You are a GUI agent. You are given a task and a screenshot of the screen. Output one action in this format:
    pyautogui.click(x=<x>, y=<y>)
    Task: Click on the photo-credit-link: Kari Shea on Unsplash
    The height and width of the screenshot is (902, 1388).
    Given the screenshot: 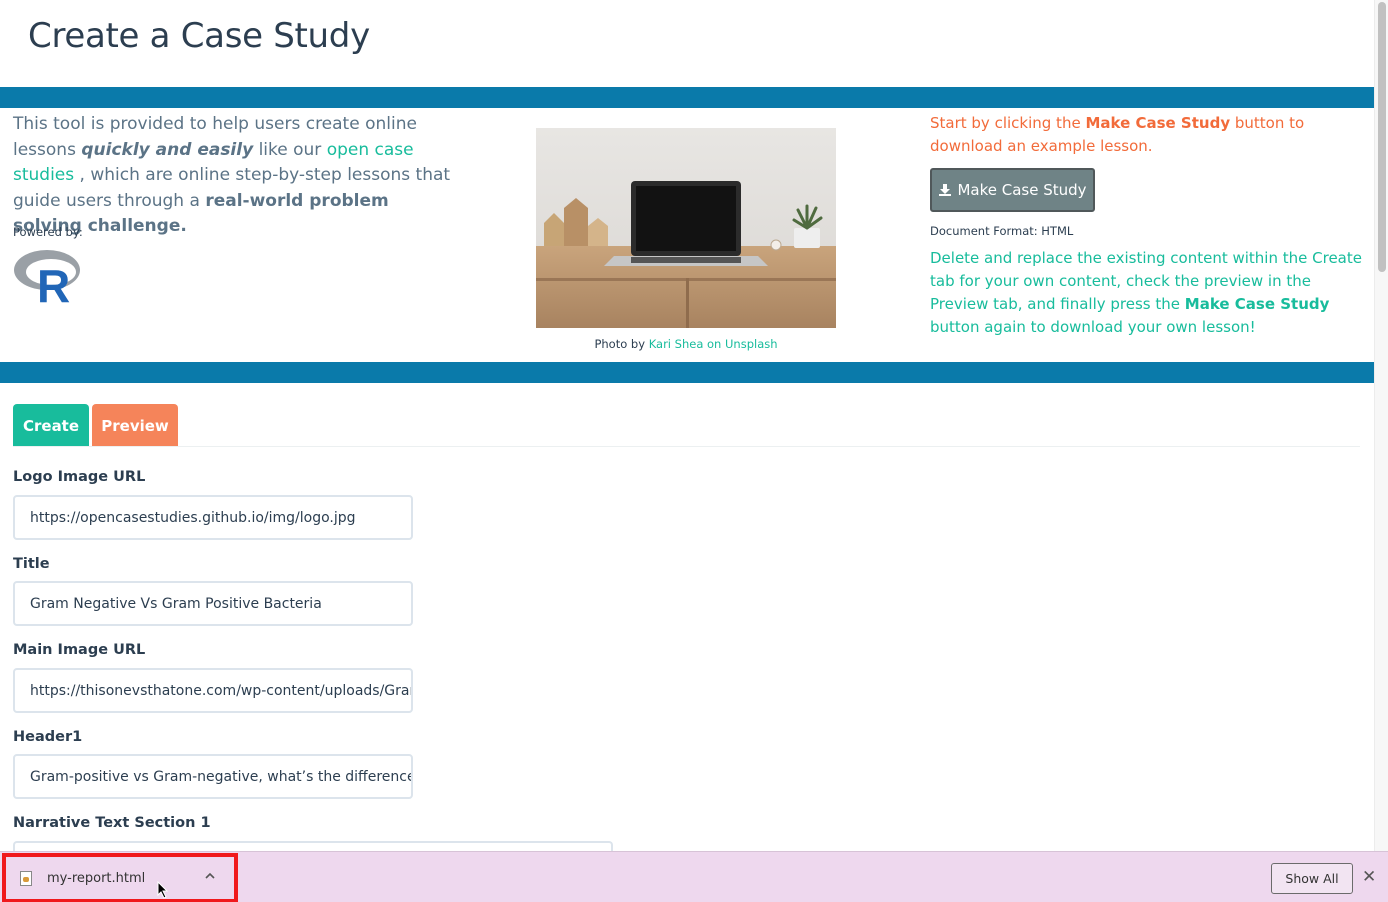 What is the action you would take?
    pyautogui.click(x=713, y=344)
    